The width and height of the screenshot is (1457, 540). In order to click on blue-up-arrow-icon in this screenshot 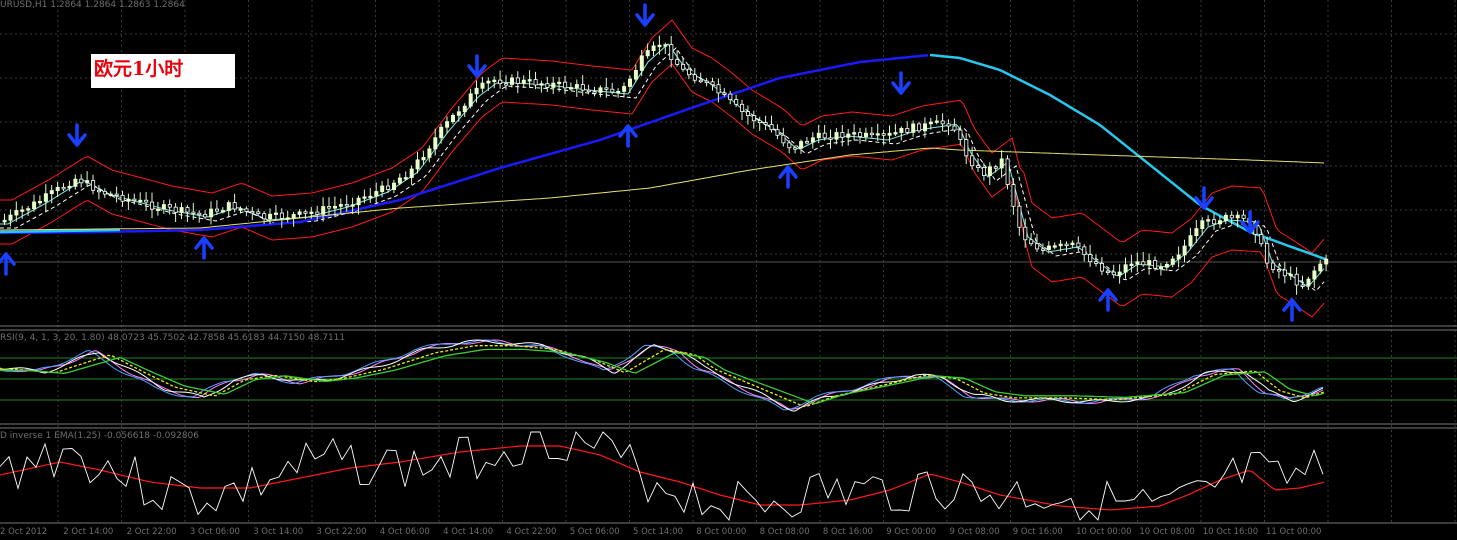, I will do `click(1292, 310)`.